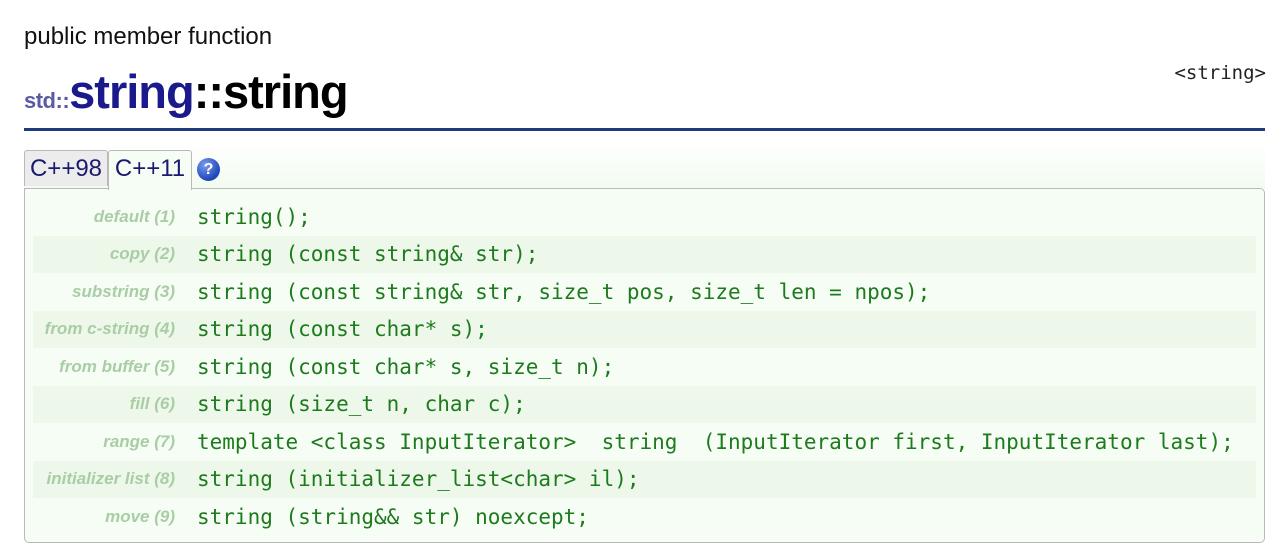 This screenshot has width=1278, height=553. I want to click on title-class-name: string, so click(132, 91).